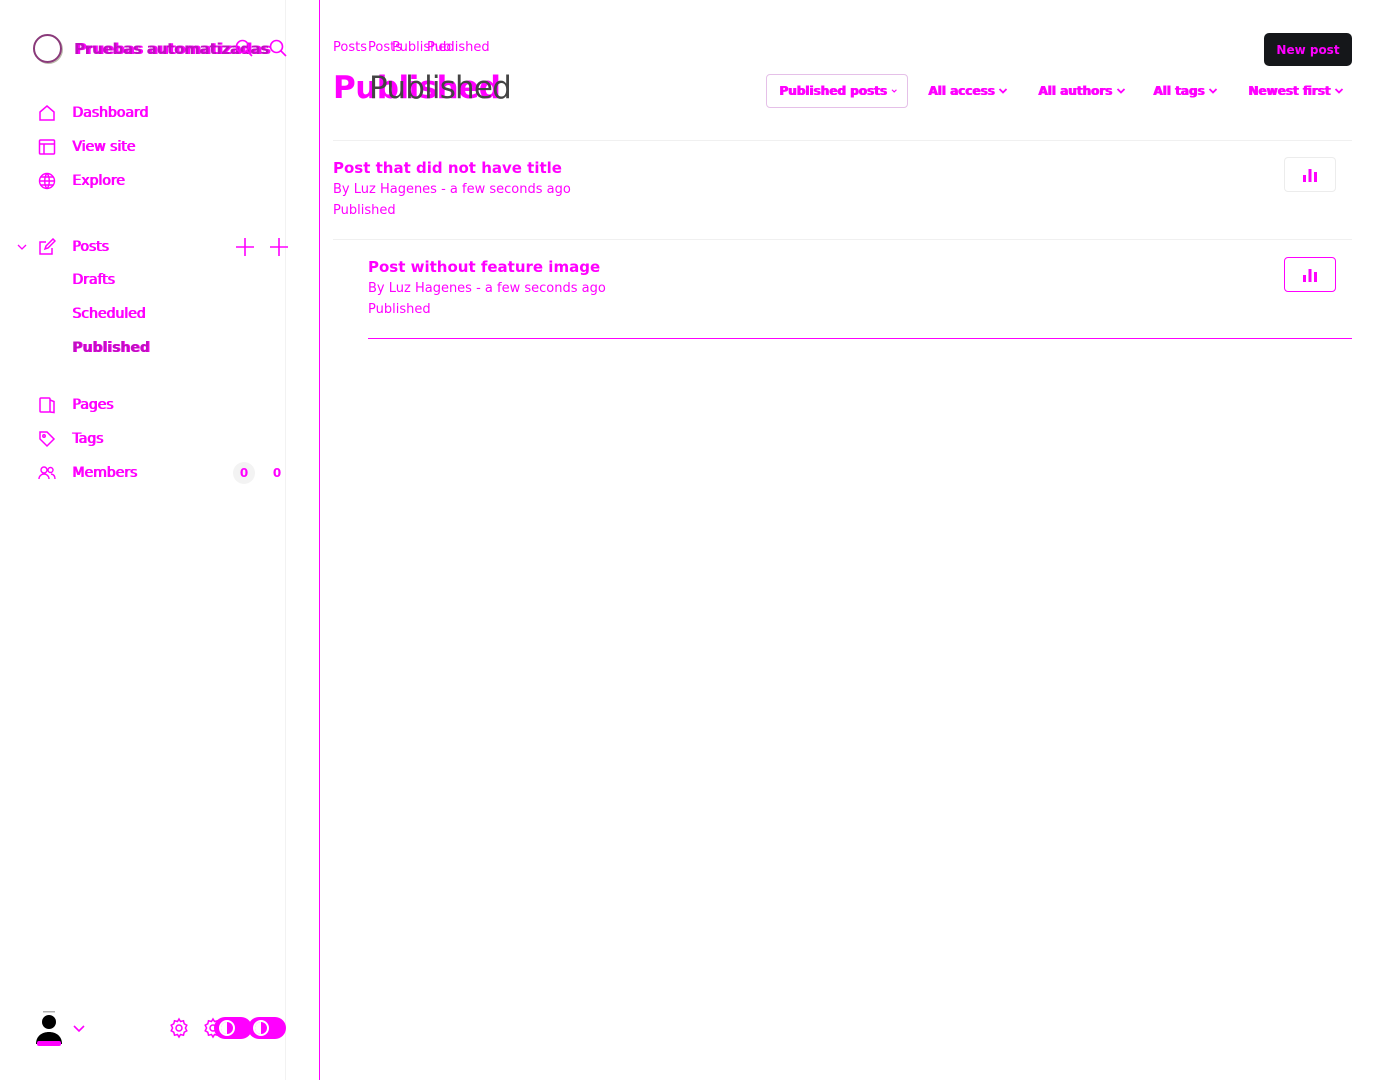 Image resolution: width=1400 pixels, height=1080 pixels. What do you see at coordinates (961, 91) in the screenshot?
I see `filter-access-label: All access` at bounding box center [961, 91].